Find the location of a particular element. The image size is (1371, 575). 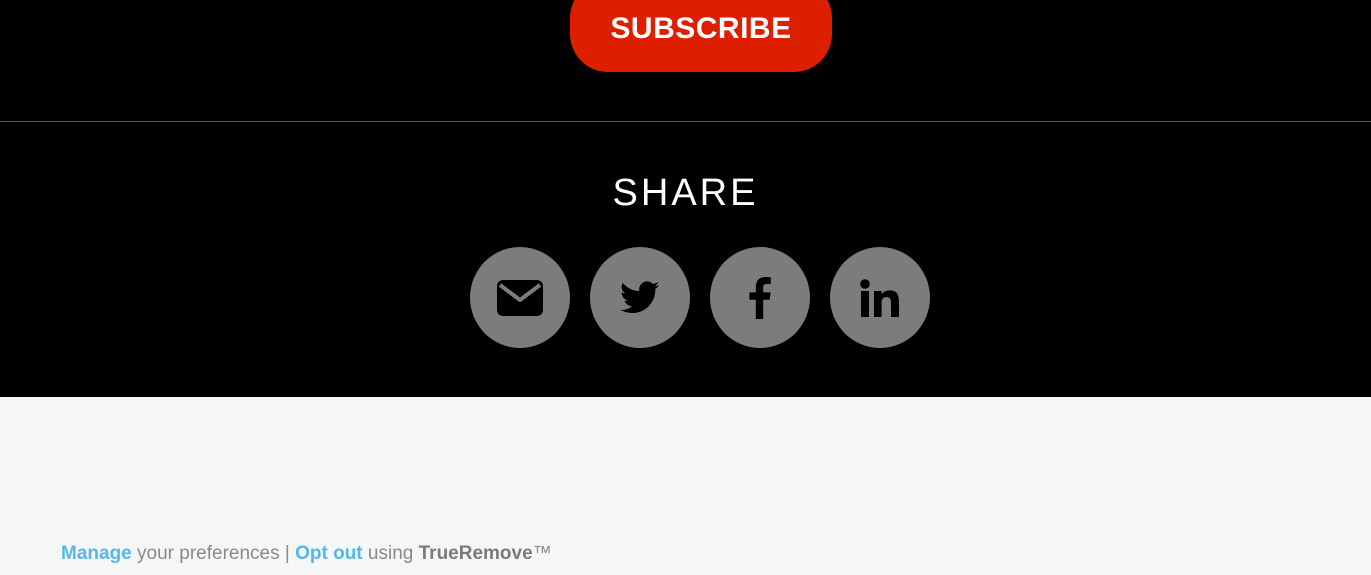

optout-link: Opt out is located at coordinates (329, 553).